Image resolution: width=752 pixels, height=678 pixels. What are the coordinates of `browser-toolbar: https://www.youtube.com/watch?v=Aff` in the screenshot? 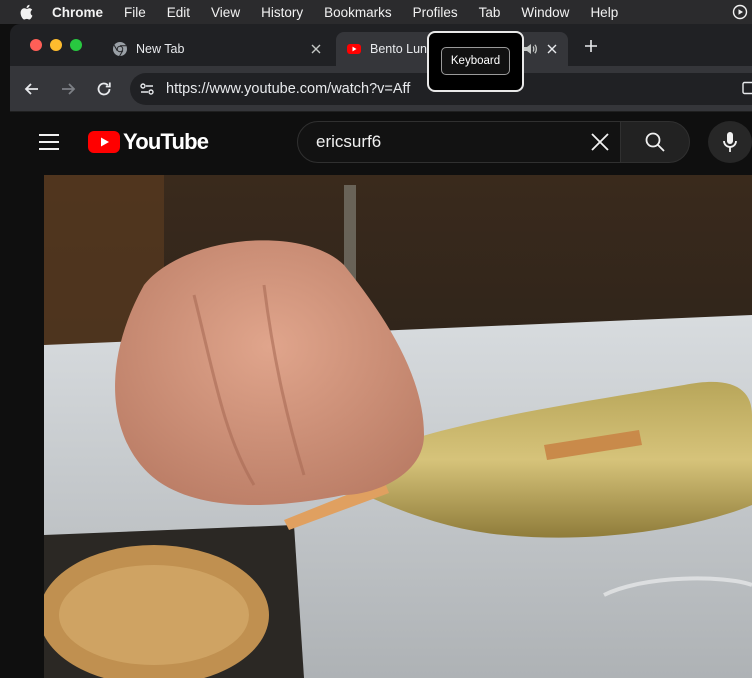 It's located at (381, 89).